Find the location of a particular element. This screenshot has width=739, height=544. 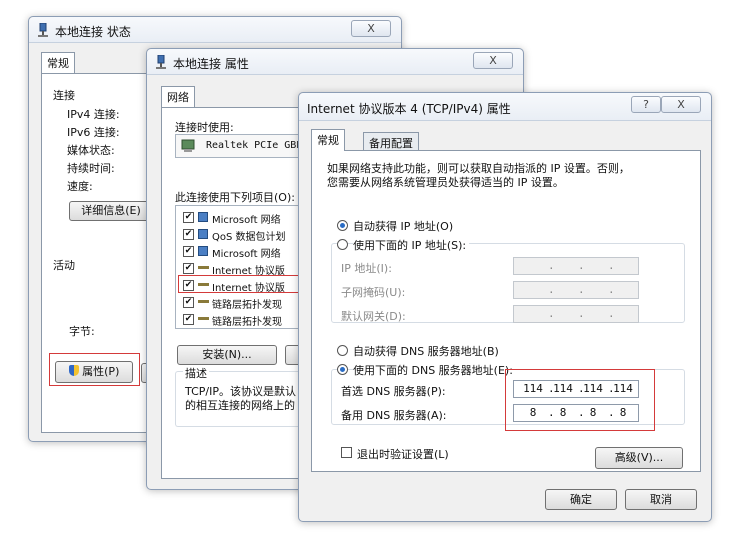

auto-dns-radio is located at coordinates (342, 350).